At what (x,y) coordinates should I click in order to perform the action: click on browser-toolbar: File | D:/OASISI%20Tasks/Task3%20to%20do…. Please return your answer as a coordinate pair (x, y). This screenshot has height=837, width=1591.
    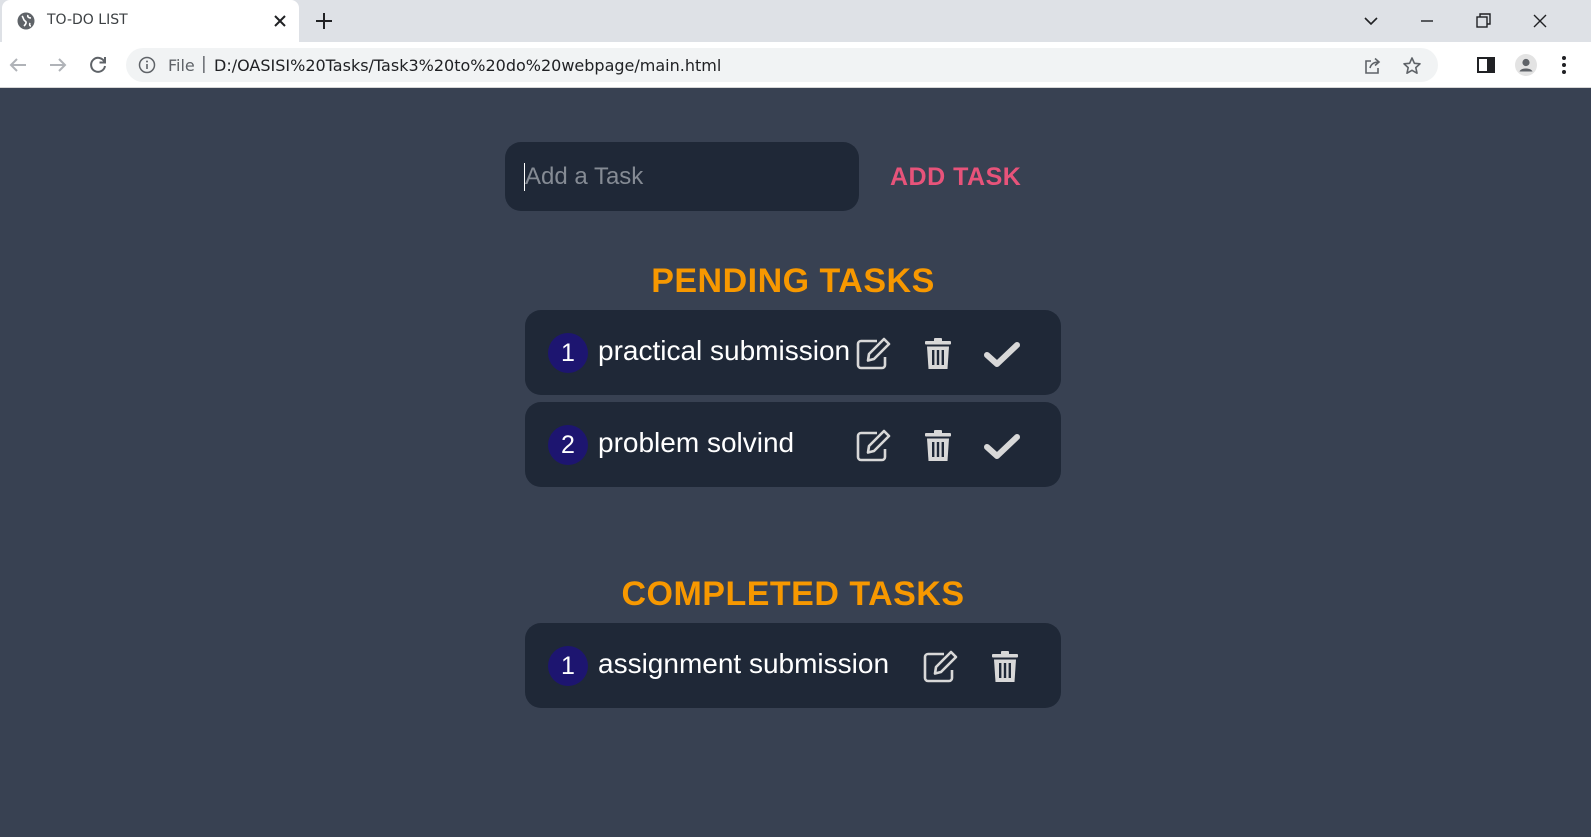
    Looking at the image, I should click on (795, 65).